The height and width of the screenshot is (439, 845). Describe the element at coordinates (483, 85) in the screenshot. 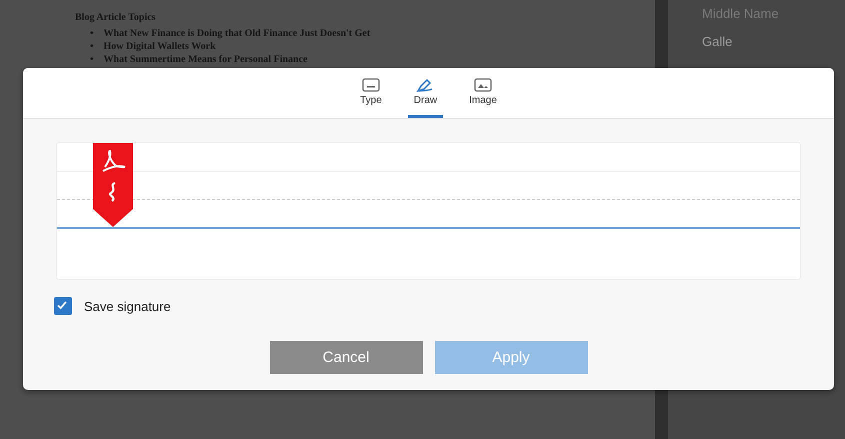

I see `image-icon` at that location.